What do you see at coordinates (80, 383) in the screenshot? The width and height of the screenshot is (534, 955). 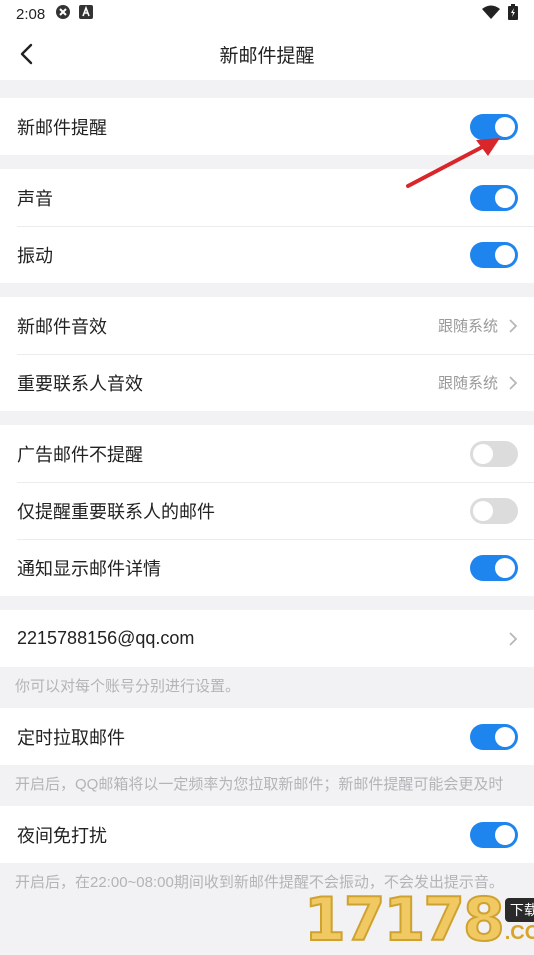 I see `row-label: 重要联系人音效` at bounding box center [80, 383].